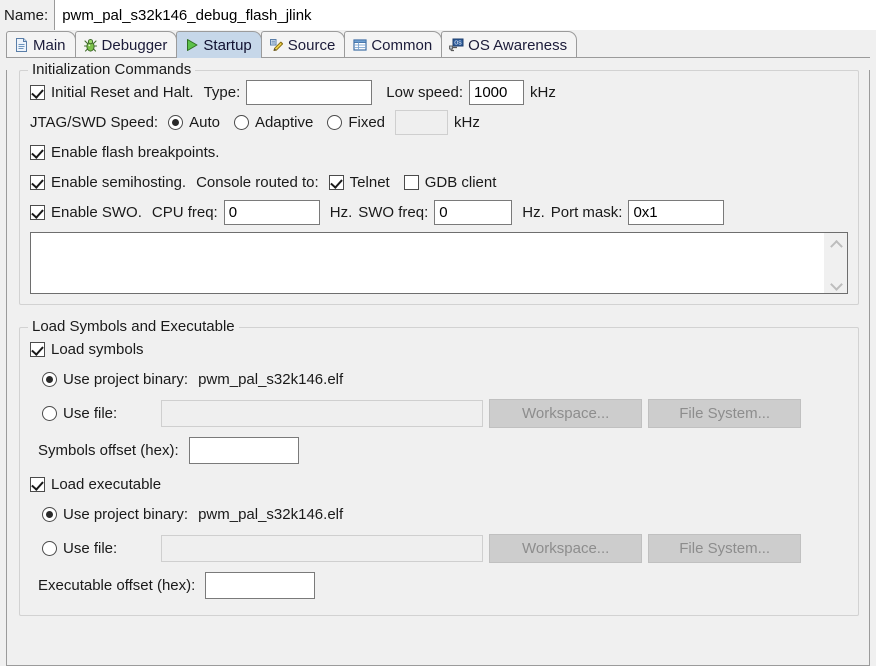 Image resolution: width=876 pixels, height=666 pixels. I want to click on tab-common: Common, so click(393, 44).